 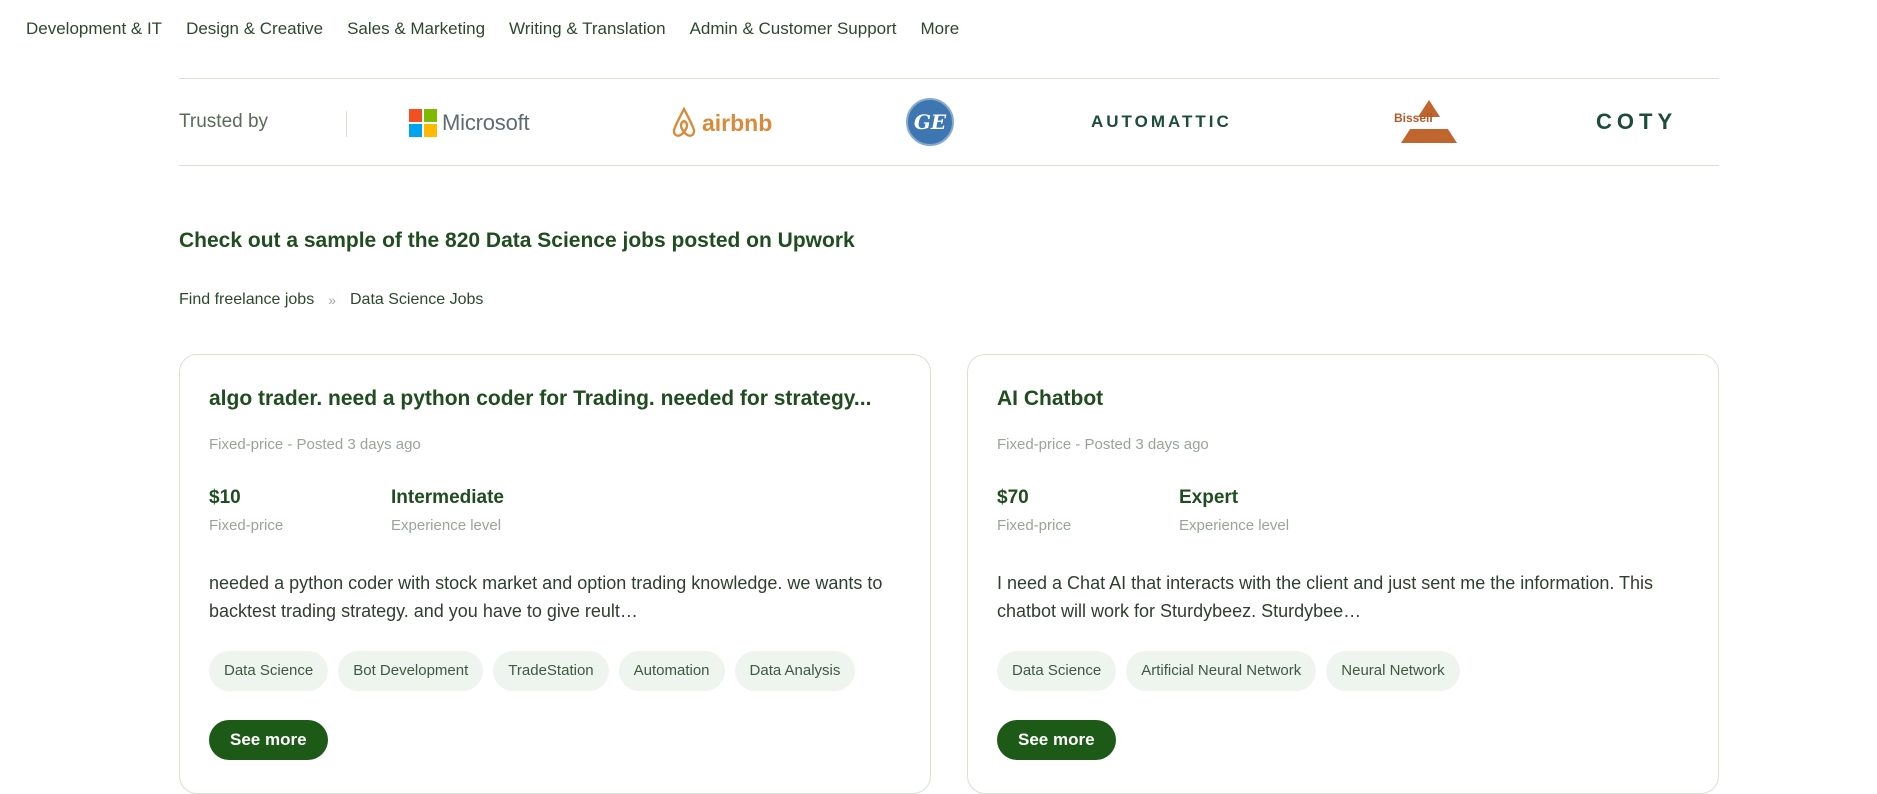 What do you see at coordinates (447, 510) in the screenshot?
I see `job-experience: Intermediate Experience level` at bounding box center [447, 510].